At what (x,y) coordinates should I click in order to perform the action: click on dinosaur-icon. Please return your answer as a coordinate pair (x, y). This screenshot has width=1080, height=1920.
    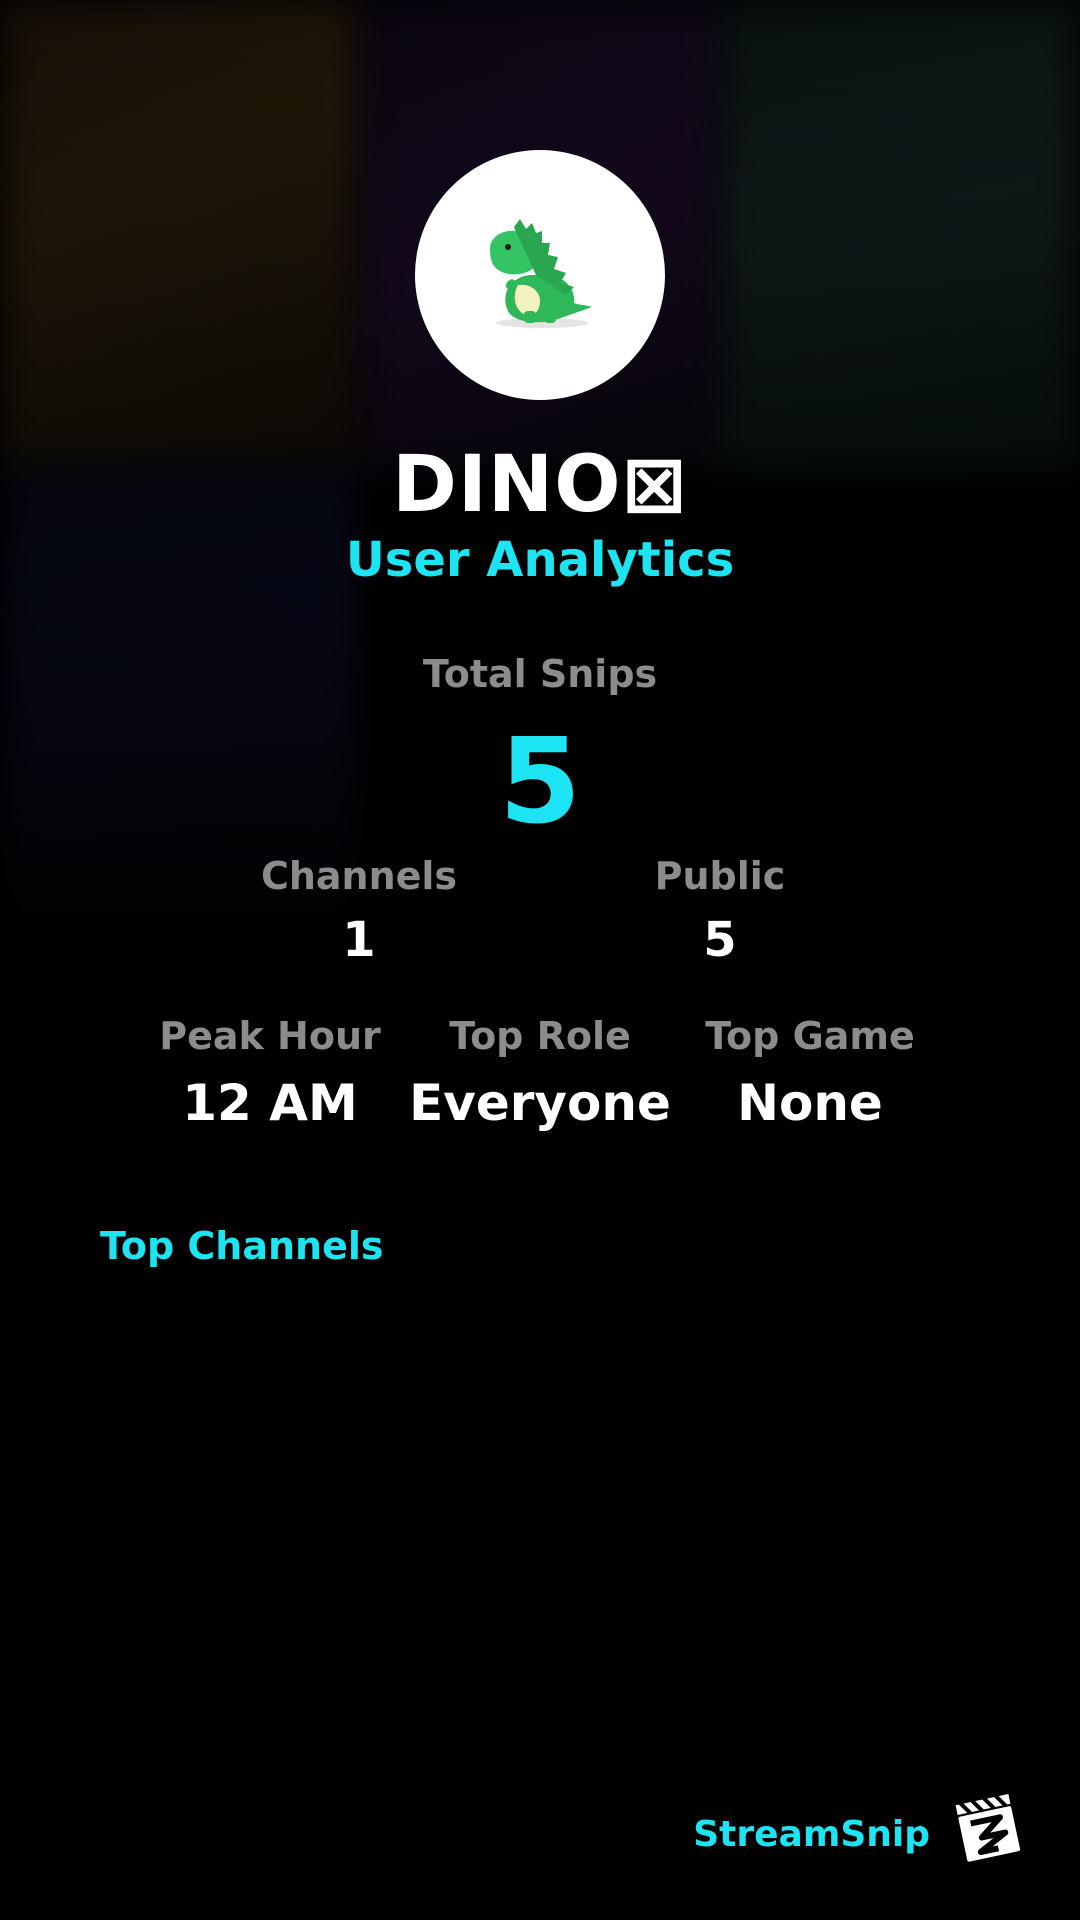
    Looking at the image, I should click on (541, 273).